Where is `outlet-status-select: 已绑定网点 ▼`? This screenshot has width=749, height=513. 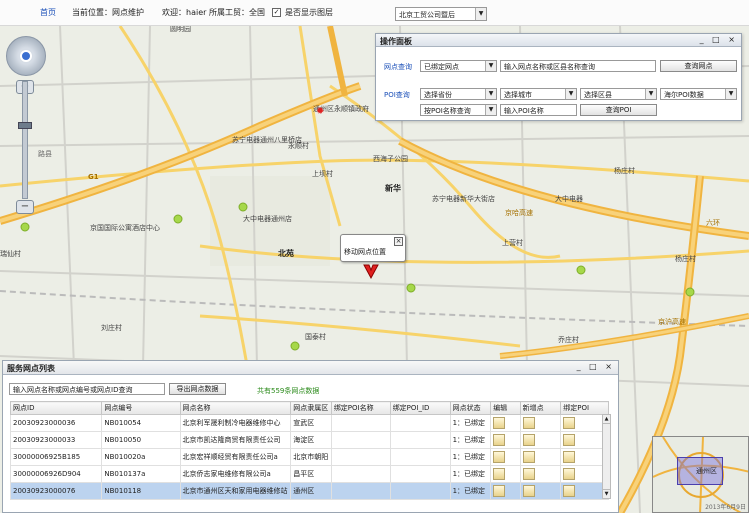
outlet-status-select: 已绑定网点 ▼ is located at coordinates (458, 66).